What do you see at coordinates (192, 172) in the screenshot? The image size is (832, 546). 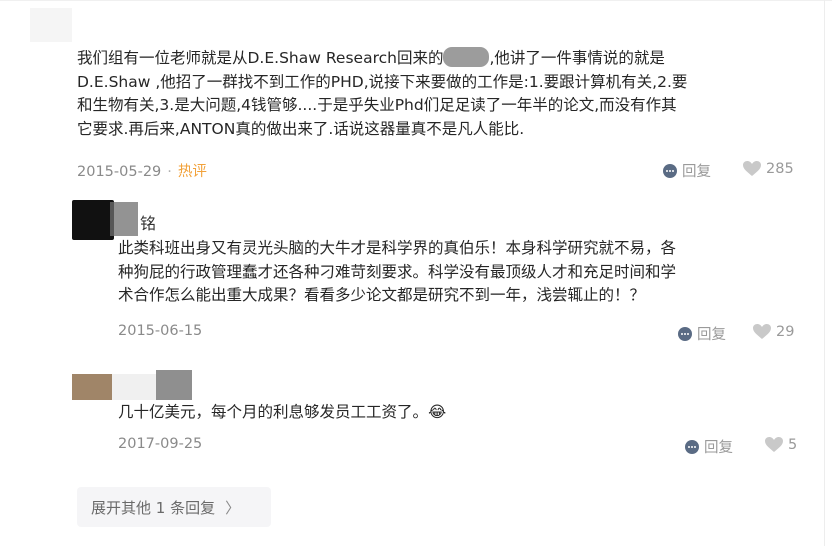 I see `hot-badge: 热评` at bounding box center [192, 172].